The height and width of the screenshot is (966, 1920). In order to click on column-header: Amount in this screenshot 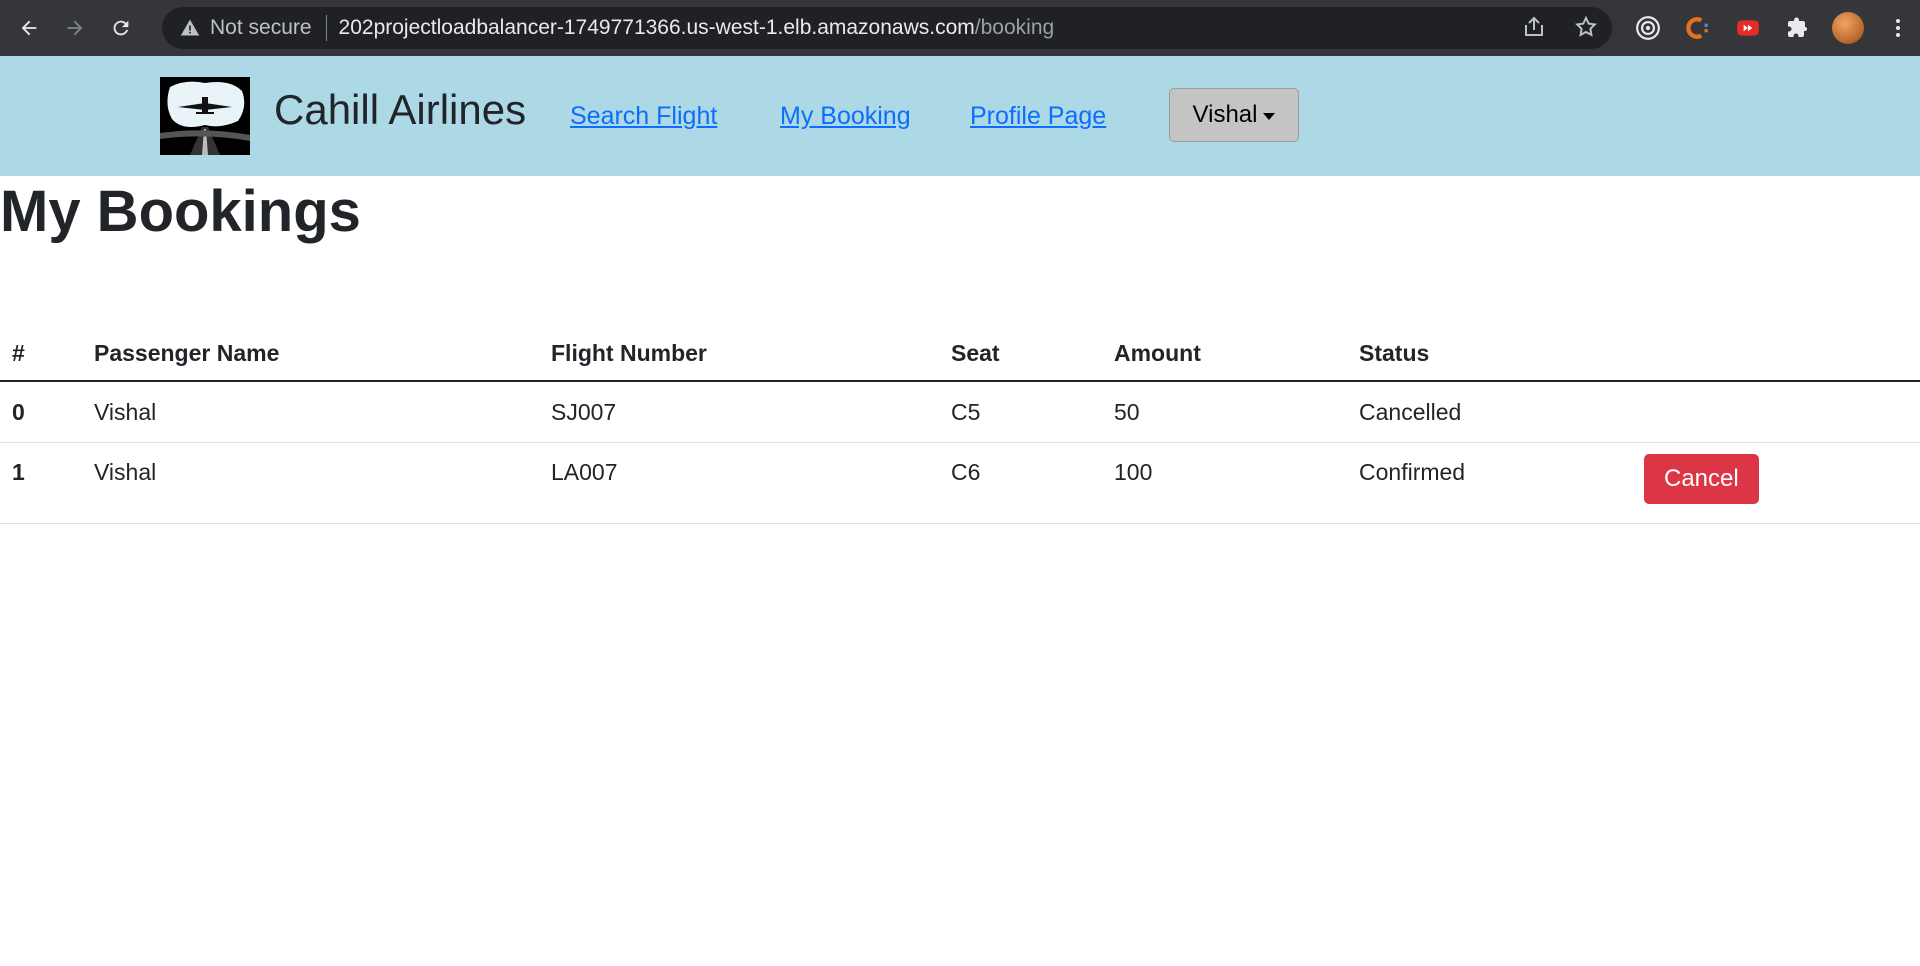, I will do `click(1224, 354)`.